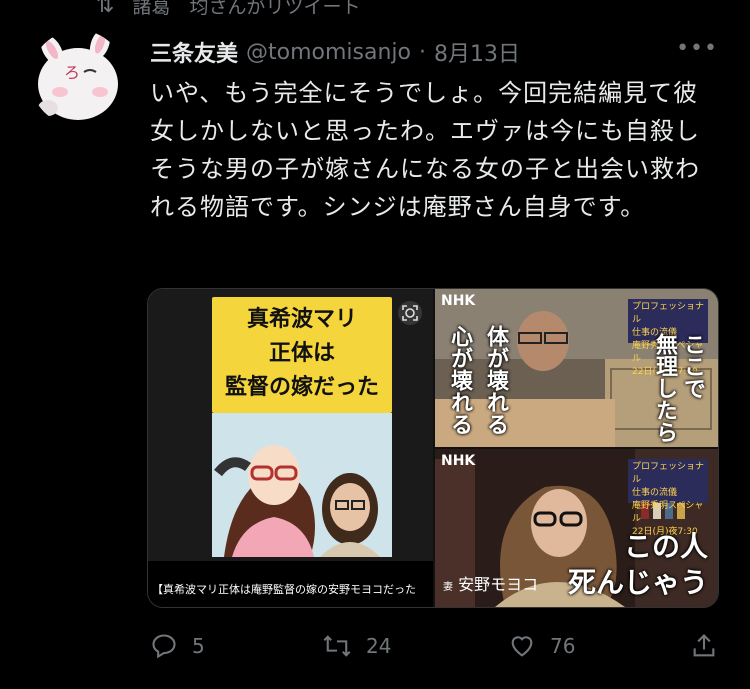 The width and height of the screenshot is (750, 689). What do you see at coordinates (410, 313) in the screenshot?
I see `visual-search-icon` at bounding box center [410, 313].